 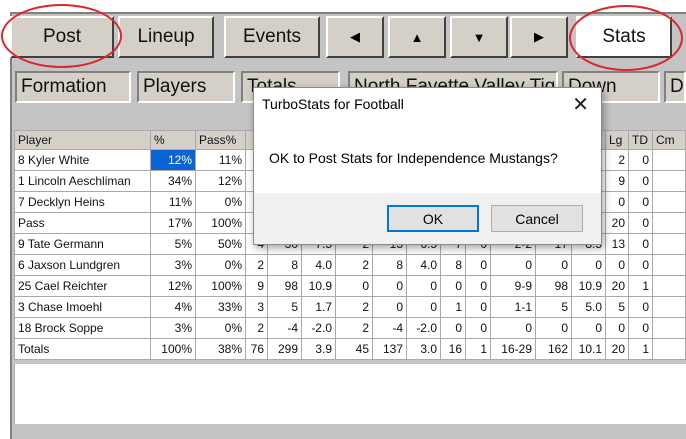 What do you see at coordinates (433, 218) in the screenshot?
I see `ok-button: OK` at bounding box center [433, 218].